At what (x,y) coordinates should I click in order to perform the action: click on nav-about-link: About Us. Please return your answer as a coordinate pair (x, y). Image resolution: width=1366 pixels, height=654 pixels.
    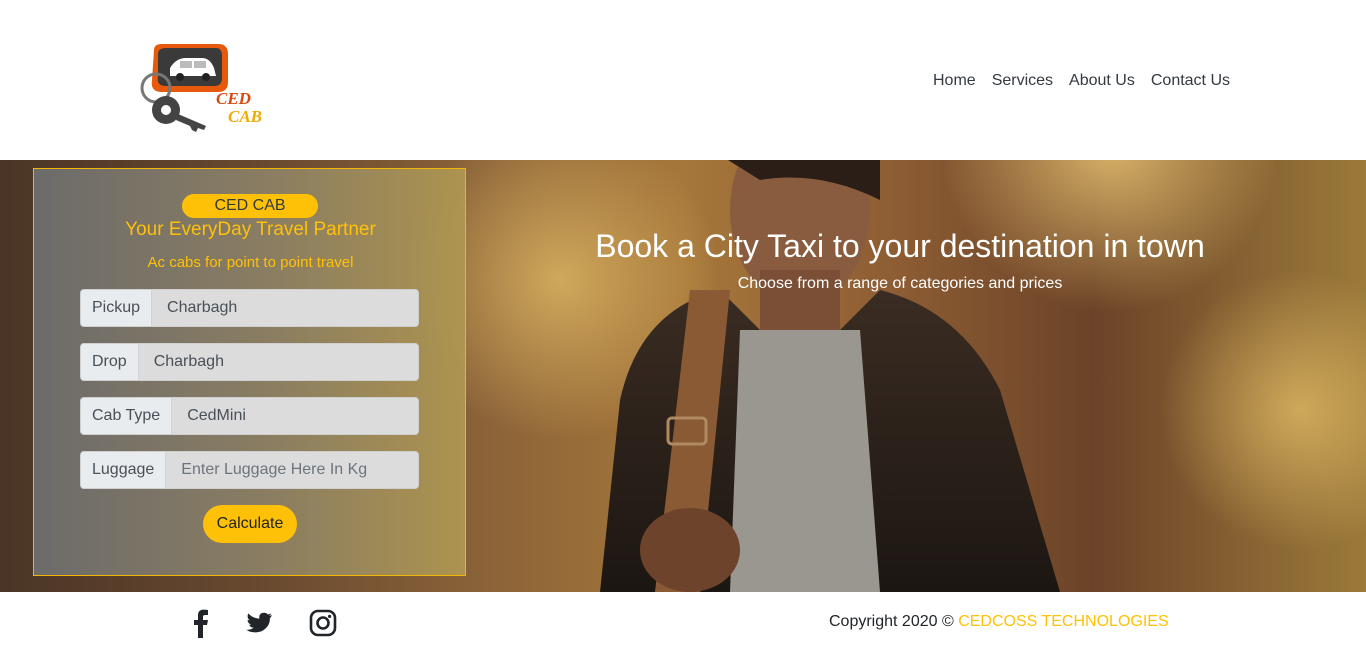
    Looking at the image, I should click on (1102, 81).